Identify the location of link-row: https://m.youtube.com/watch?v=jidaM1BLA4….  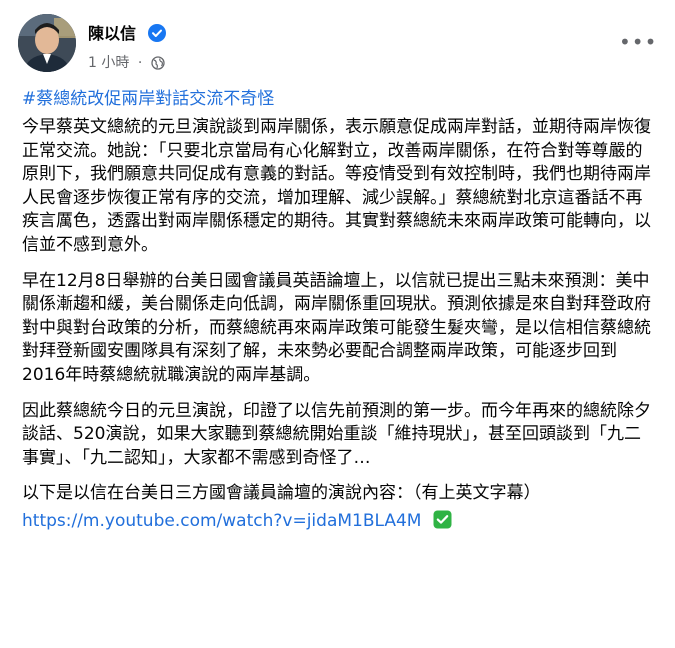
(338, 522).